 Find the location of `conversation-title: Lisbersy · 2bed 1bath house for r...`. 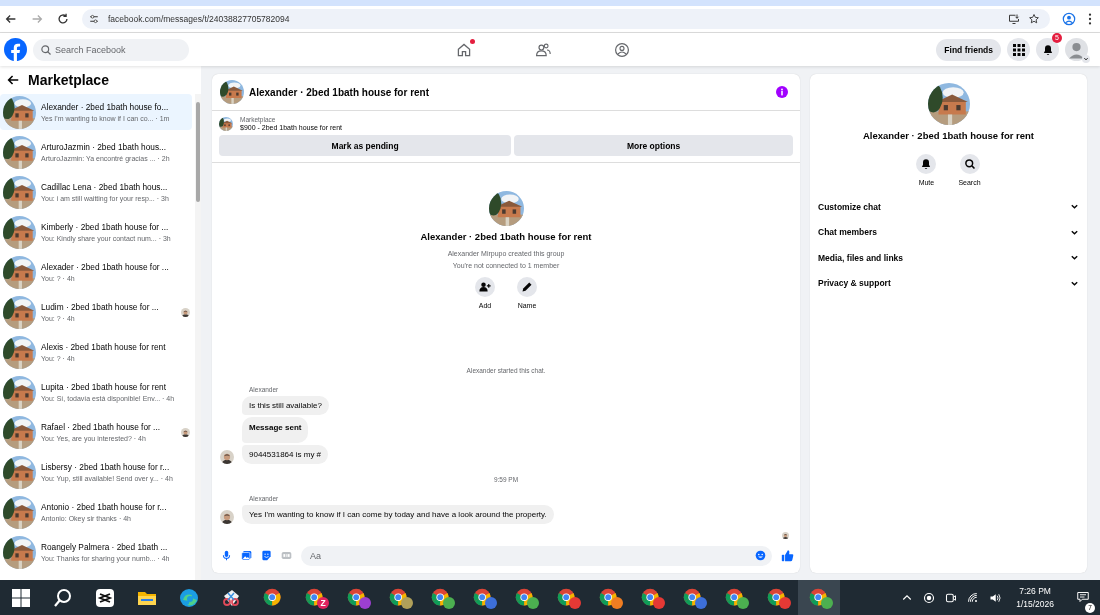

conversation-title: Lisbersy · 2bed 1bath house for r... is located at coordinates (105, 467).